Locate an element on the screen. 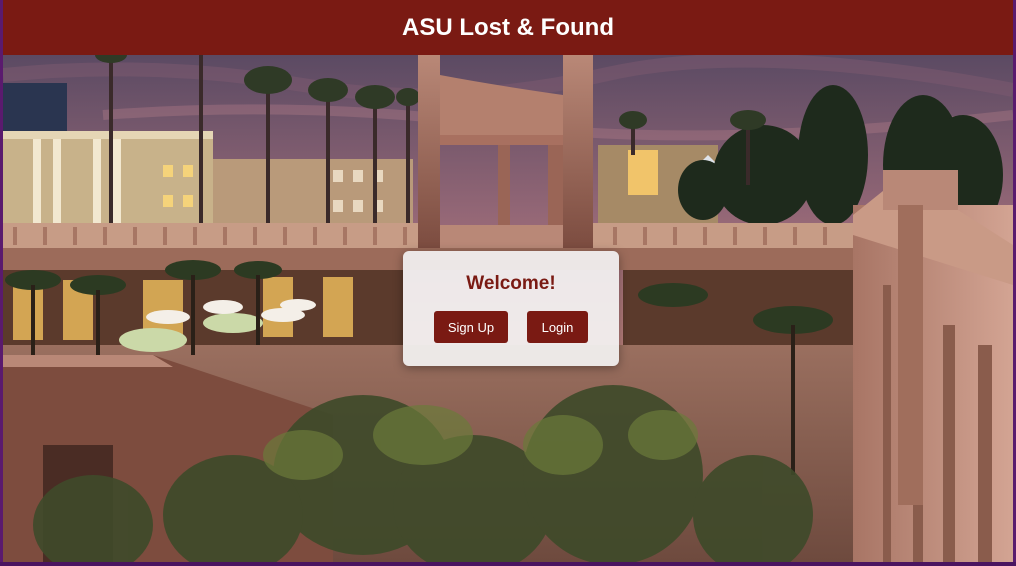 The height and width of the screenshot is (566, 1016). app-header: ASU Lost & Found is located at coordinates (508, 27).